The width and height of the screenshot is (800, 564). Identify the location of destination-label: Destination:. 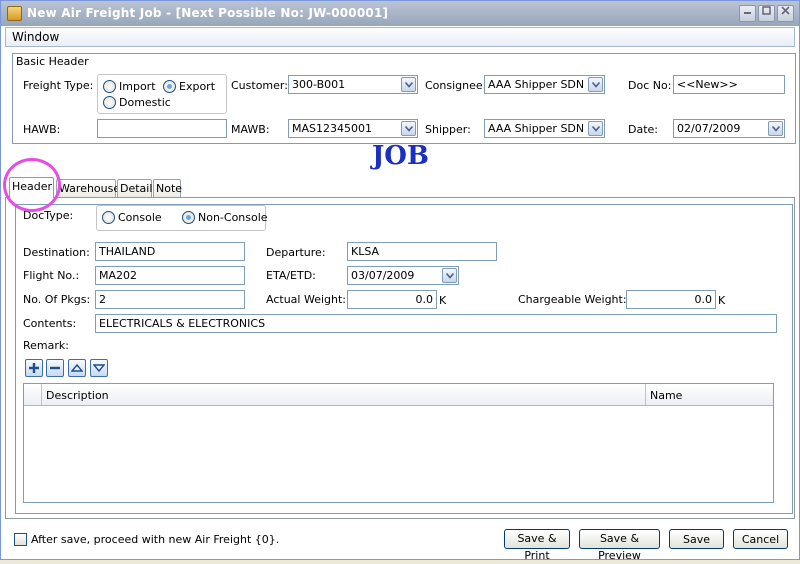
(56, 252).